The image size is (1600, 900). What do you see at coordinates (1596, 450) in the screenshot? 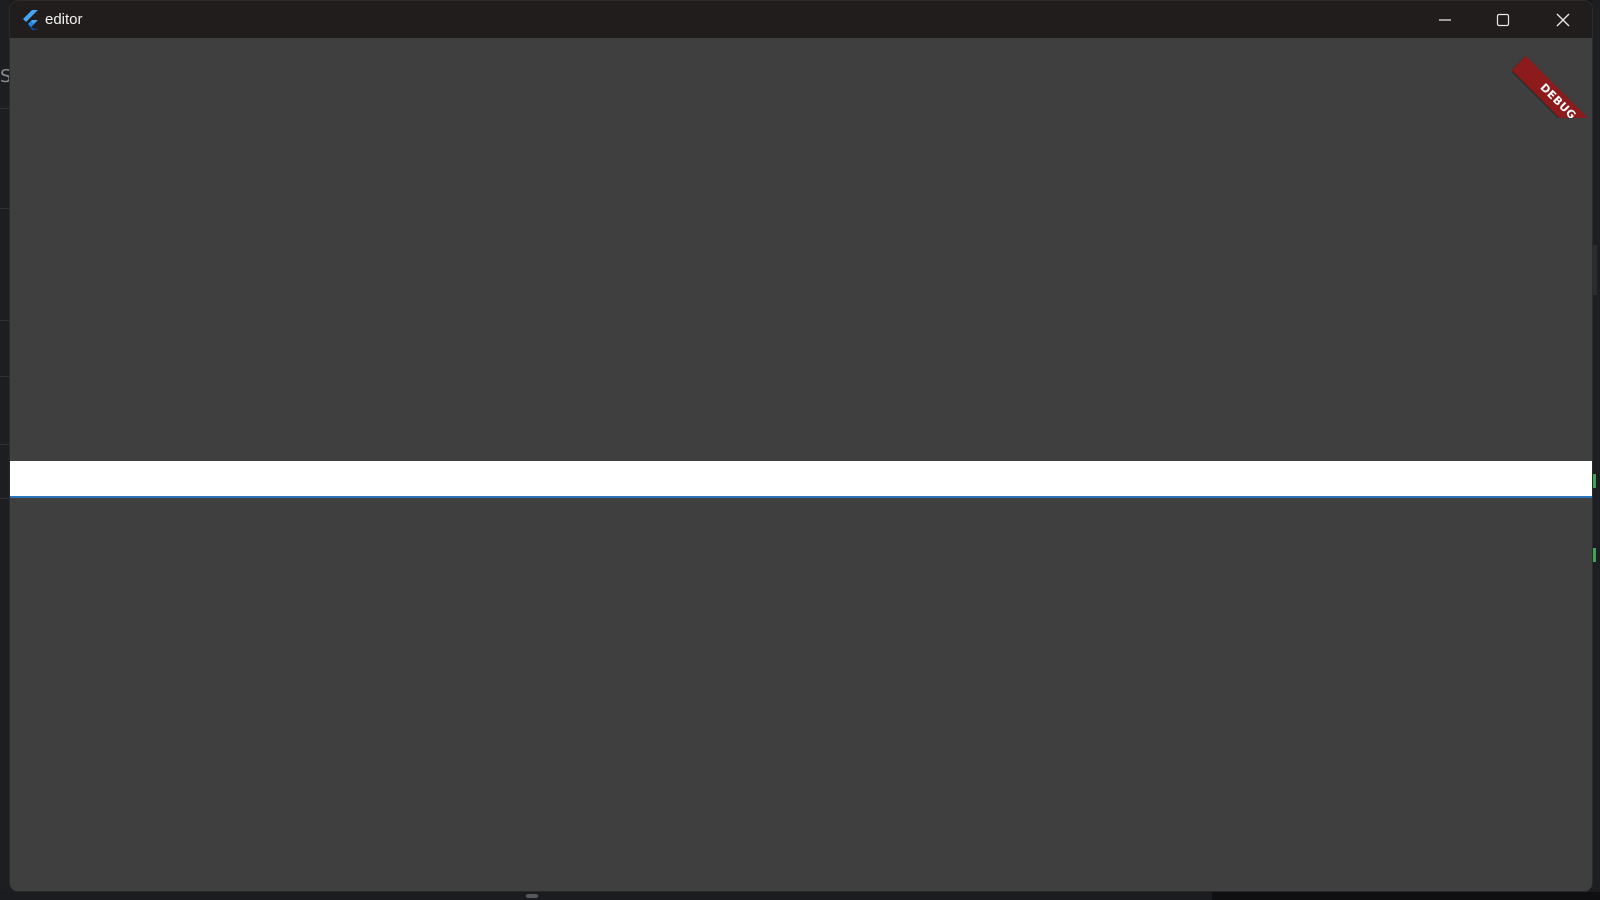
I see `background-window-right-edge` at bounding box center [1596, 450].